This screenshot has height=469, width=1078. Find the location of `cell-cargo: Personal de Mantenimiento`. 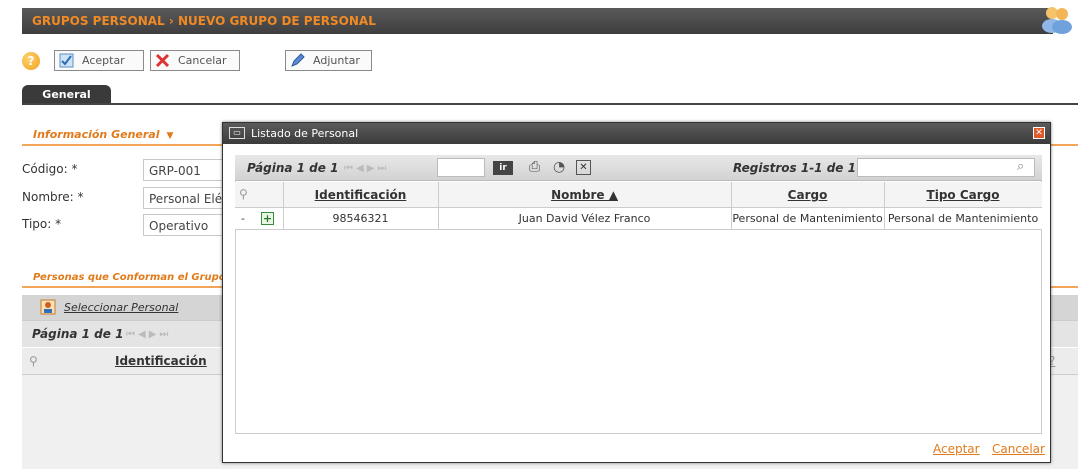

cell-cargo: Personal de Mantenimiento is located at coordinates (807, 218).